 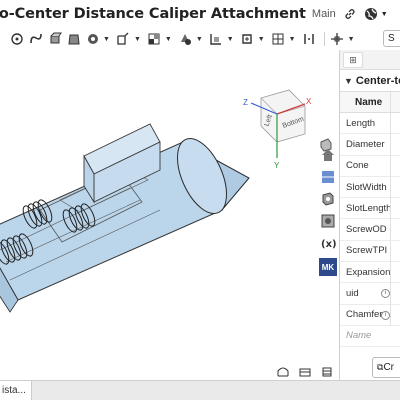 What do you see at coordinates (54, 39) in the screenshot?
I see `extrude-icon` at bounding box center [54, 39].